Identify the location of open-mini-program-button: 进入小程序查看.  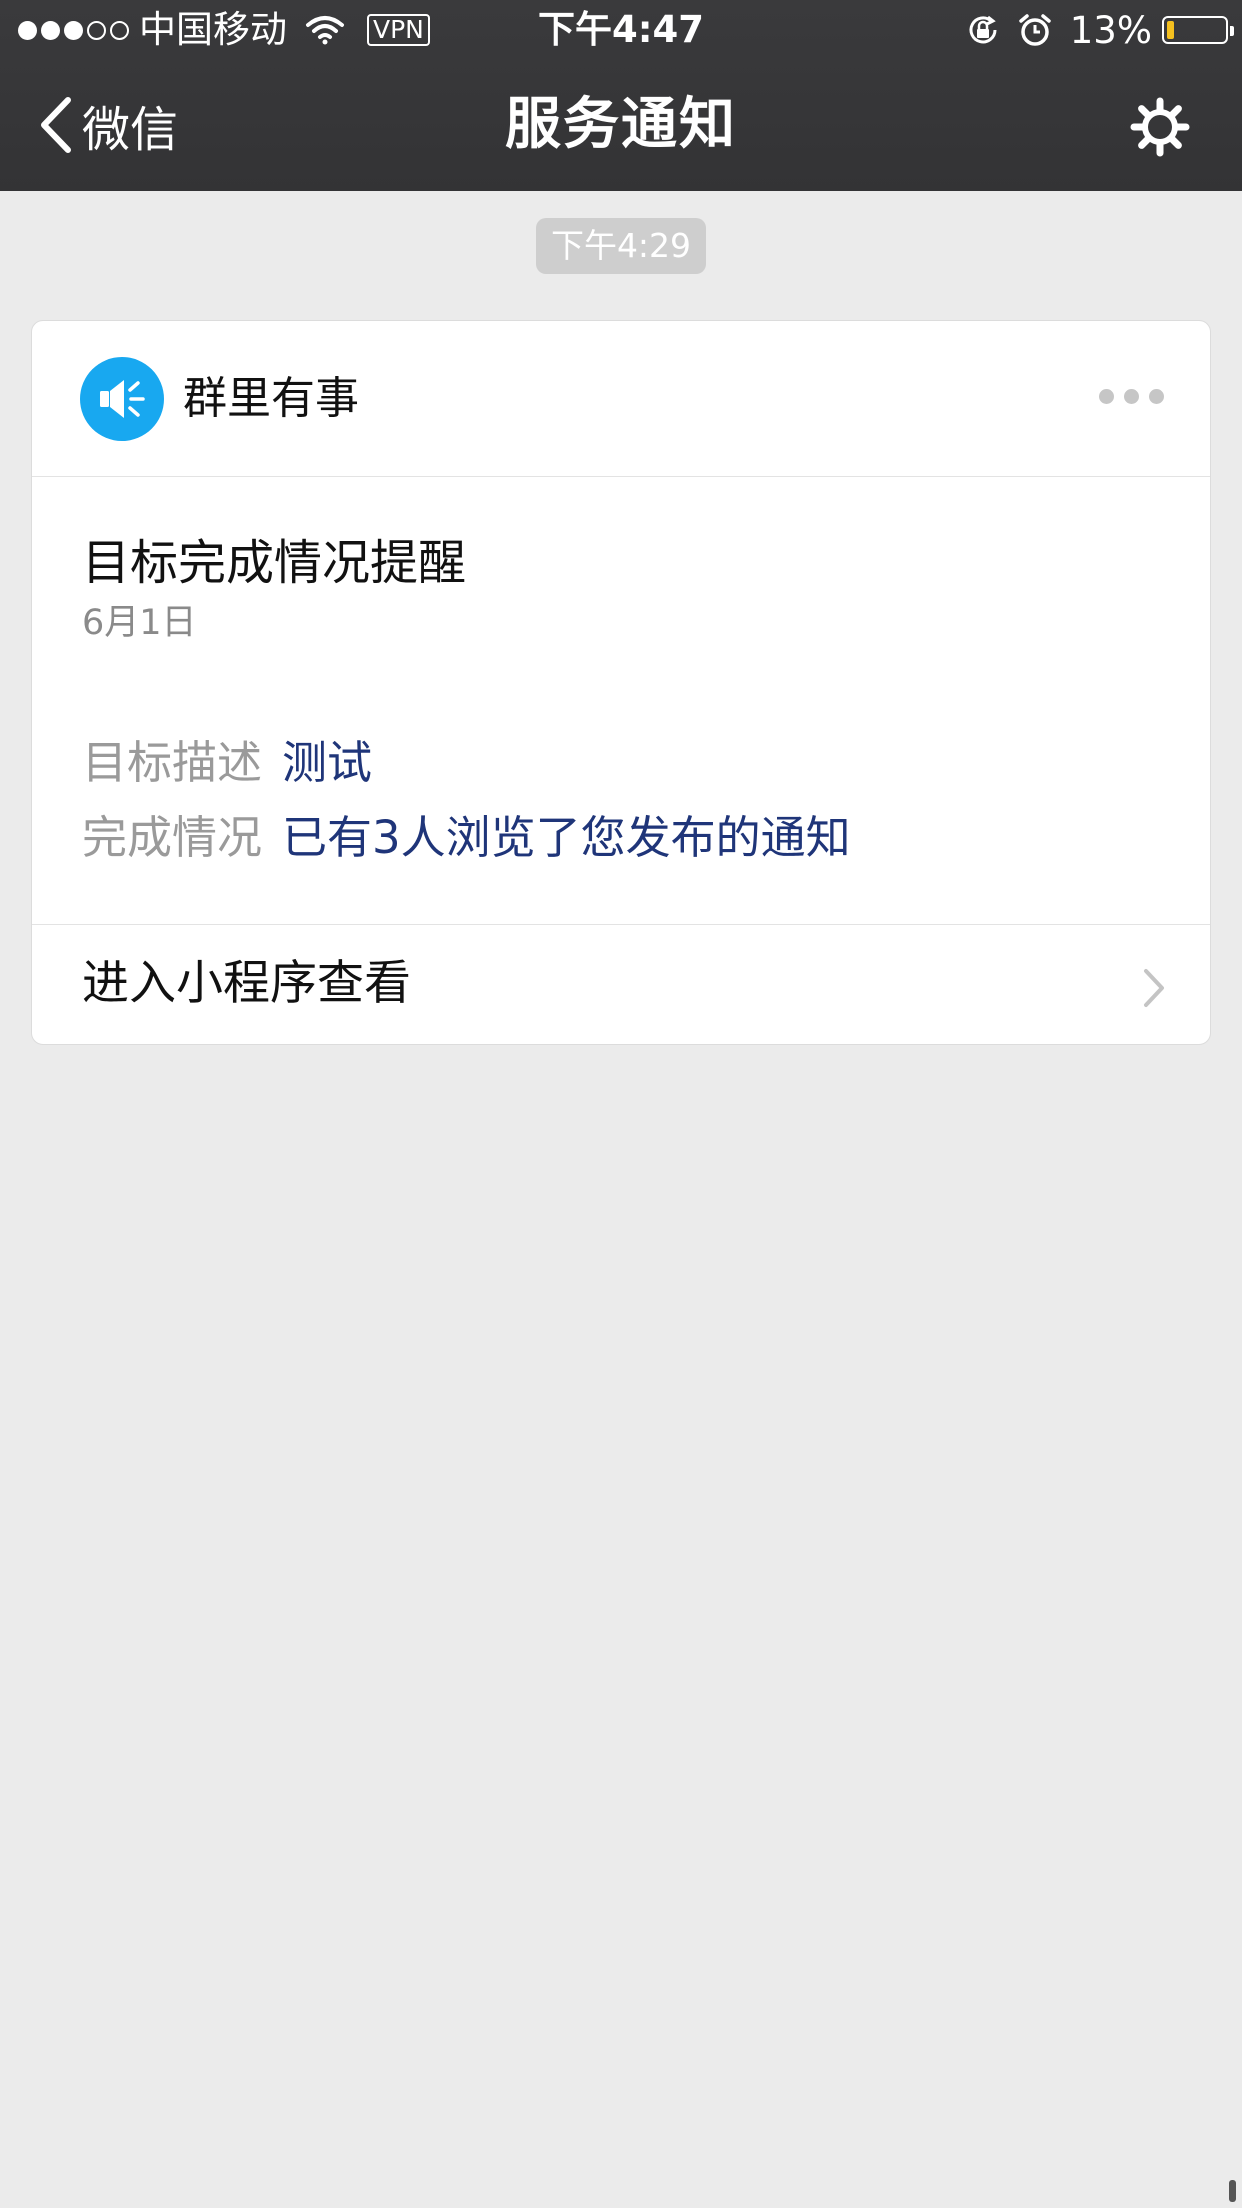
(621, 984).